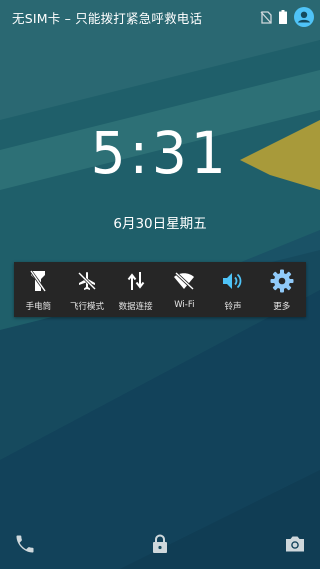  I want to click on lockscreen-shortcuts, so click(160, 544).